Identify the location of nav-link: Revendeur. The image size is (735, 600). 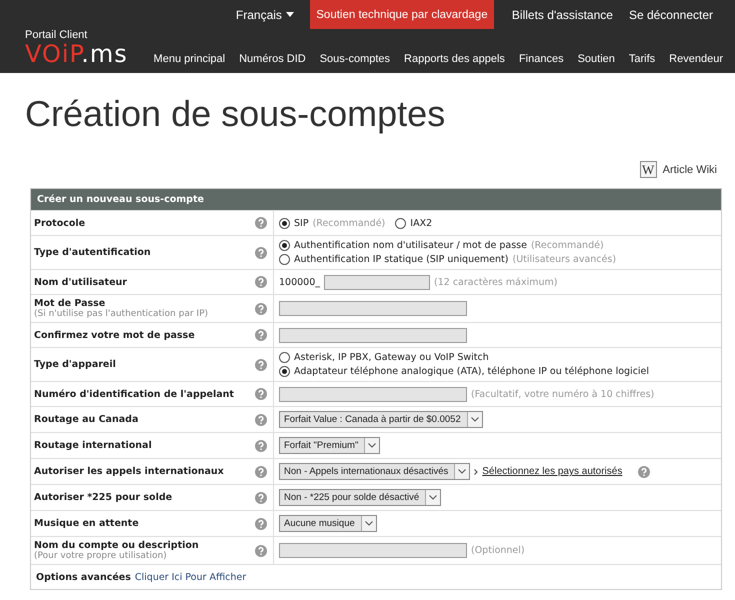
(696, 60).